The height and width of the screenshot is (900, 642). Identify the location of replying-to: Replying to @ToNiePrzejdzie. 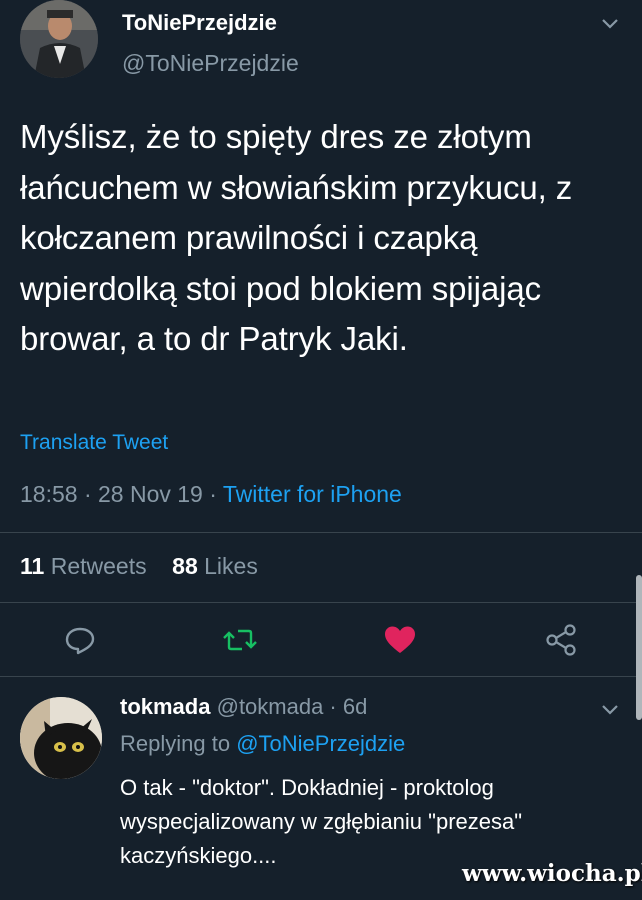
(262, 744).